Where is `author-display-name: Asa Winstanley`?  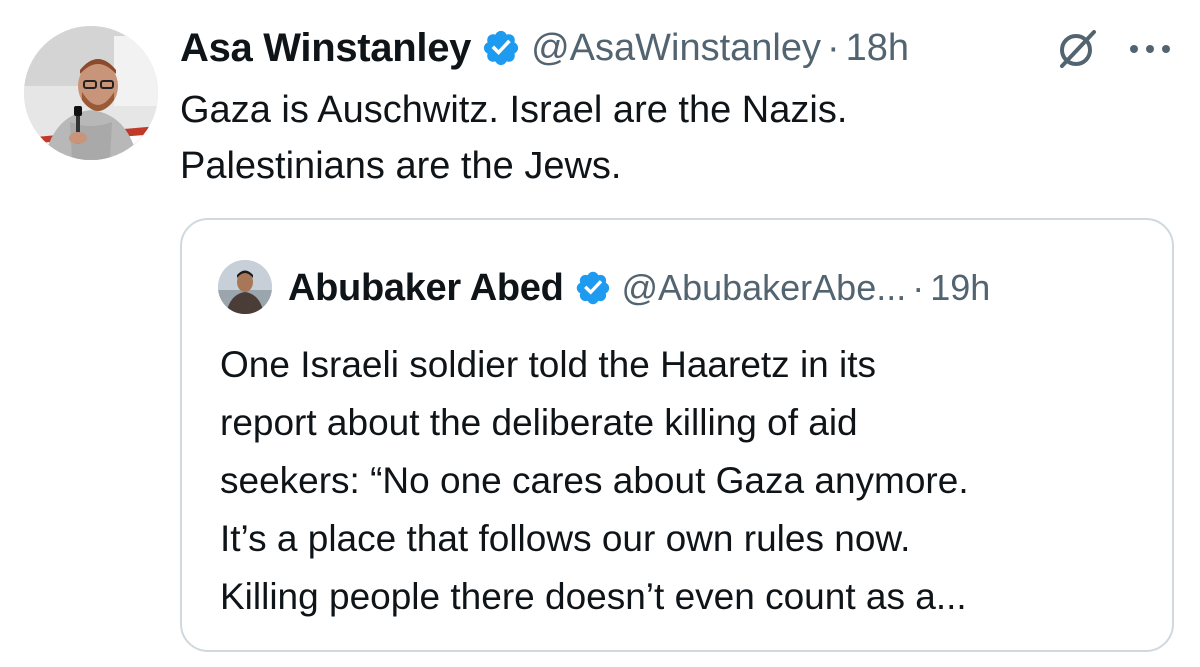 author-display-name: Asa Winstanley is located at coordinates (325, 48).